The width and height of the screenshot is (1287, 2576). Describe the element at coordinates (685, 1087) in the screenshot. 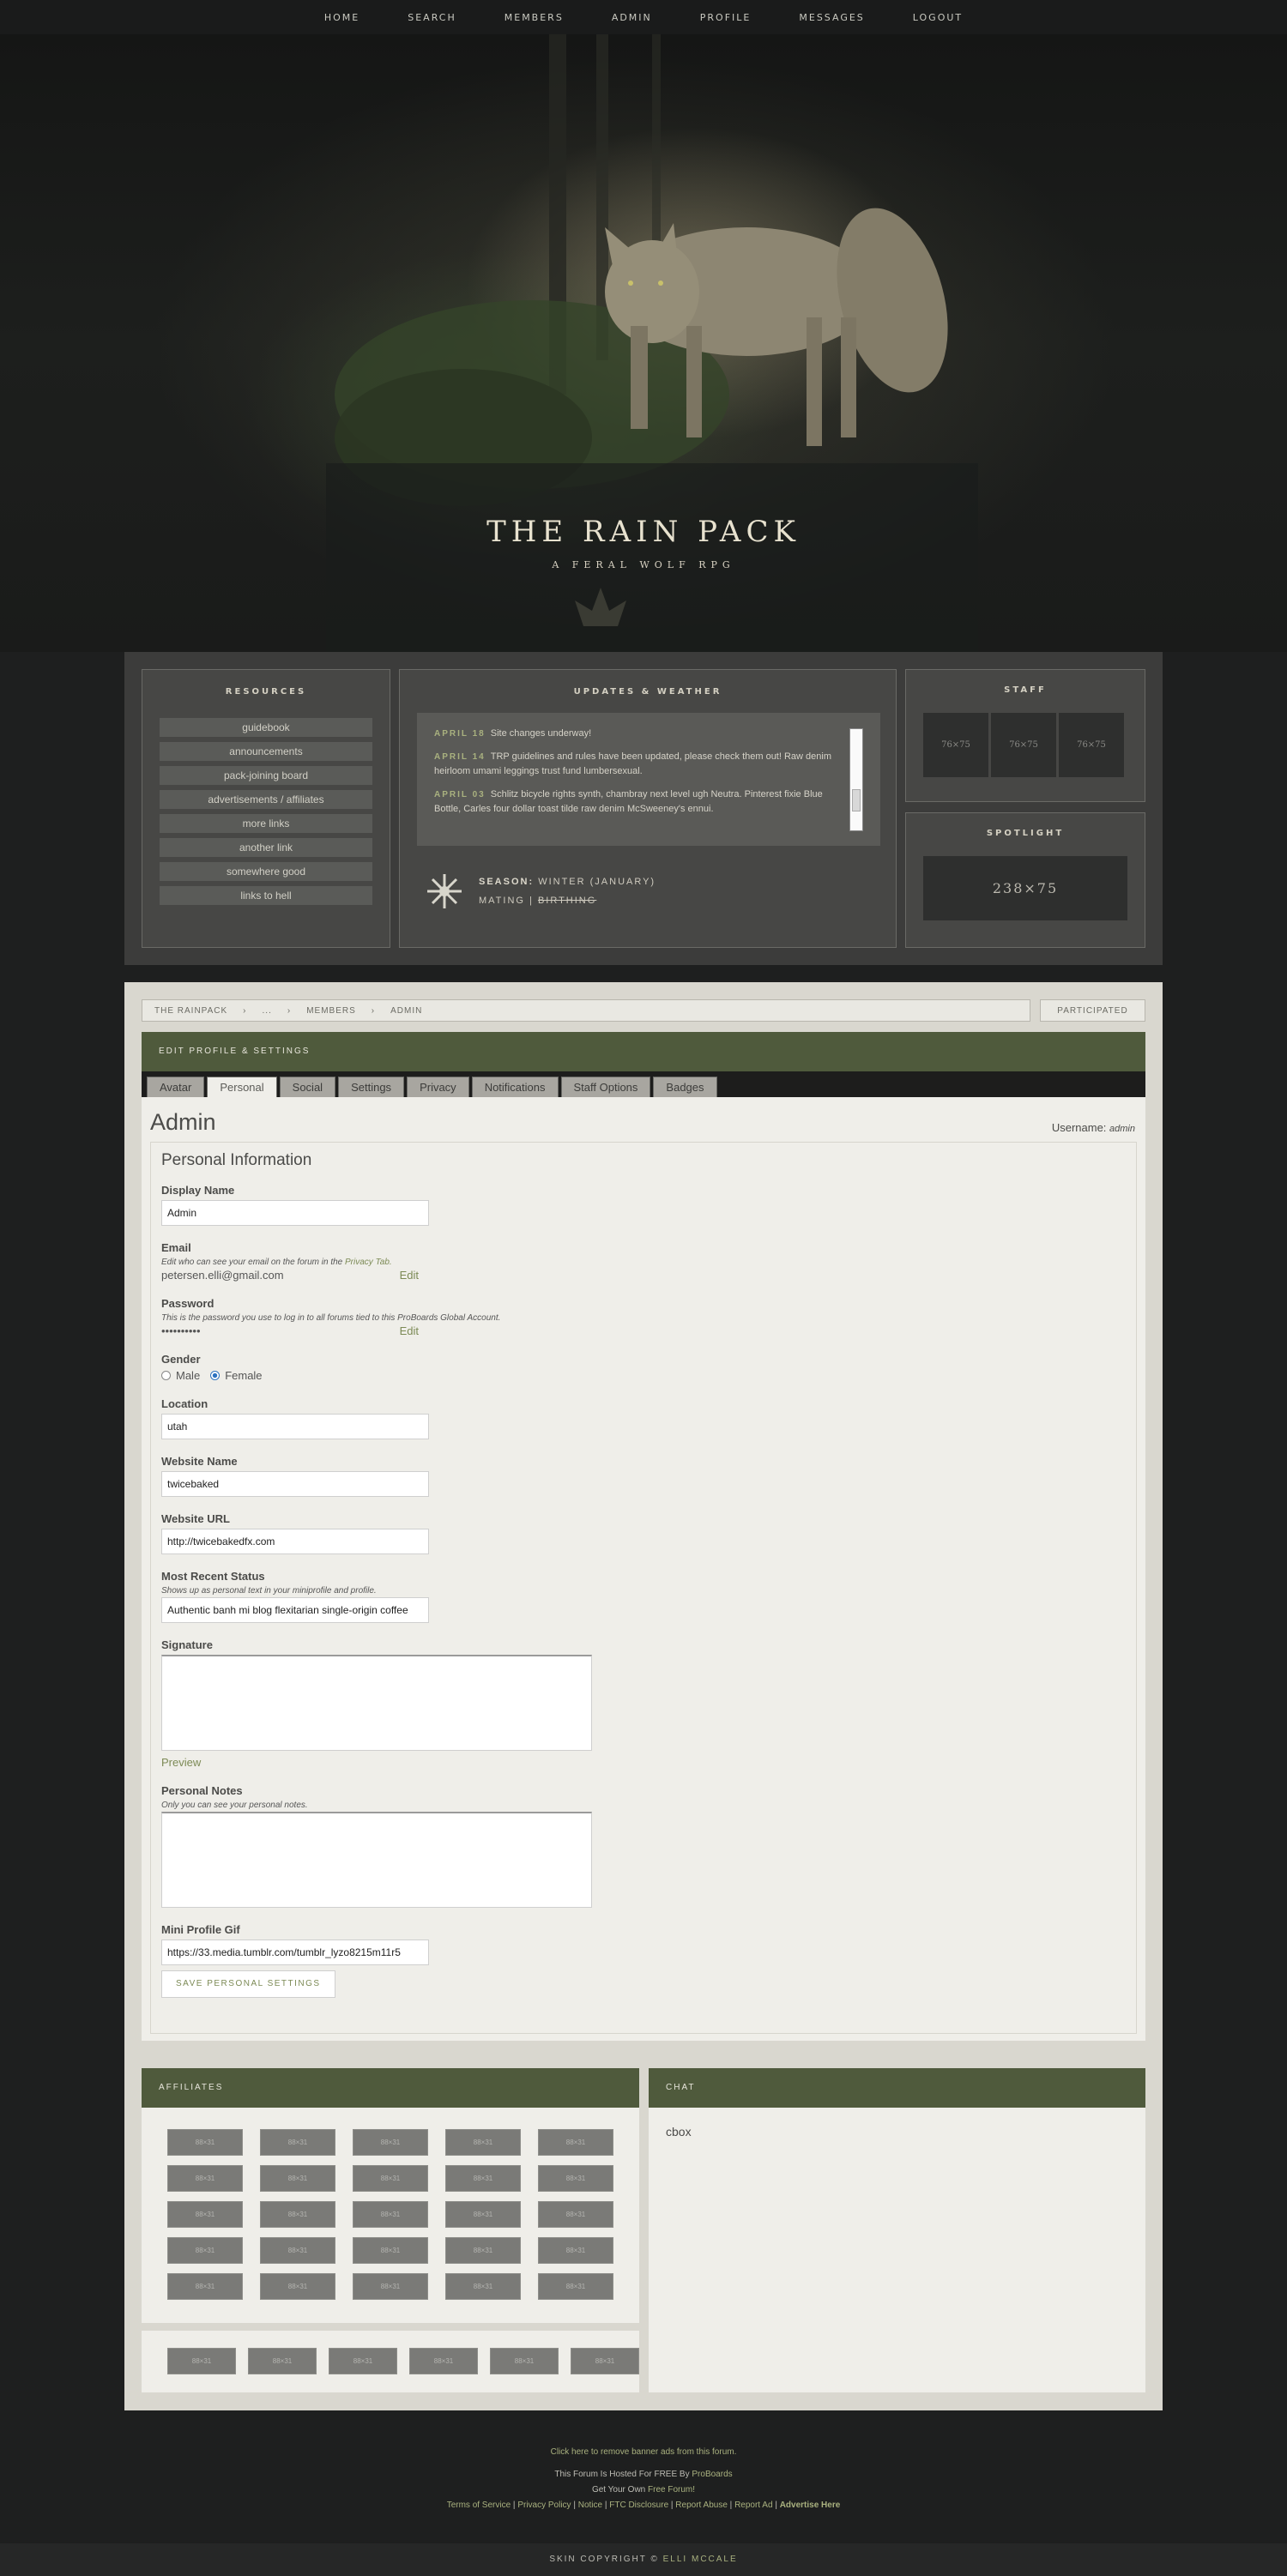

I see `tab-badges: Badges` at that location.